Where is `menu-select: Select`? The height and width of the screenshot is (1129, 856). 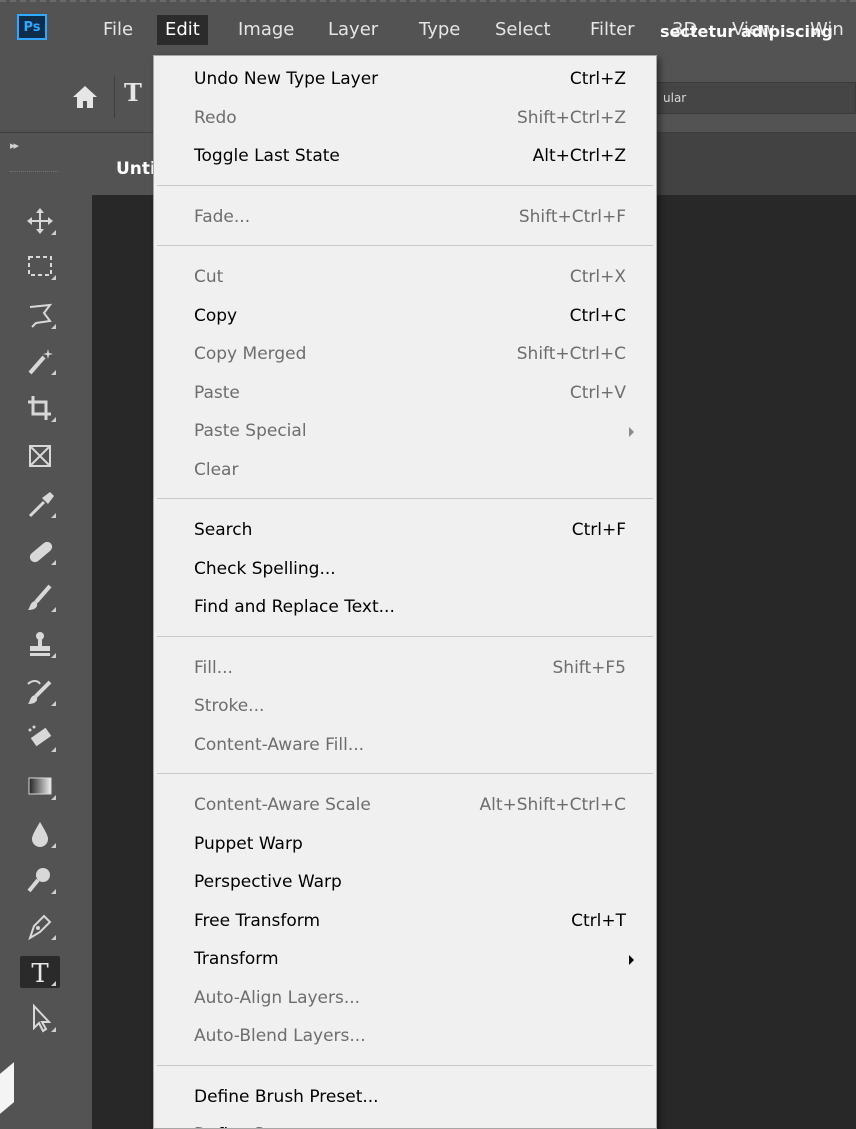
menu-select: Select is located at coordinates (523, 30).